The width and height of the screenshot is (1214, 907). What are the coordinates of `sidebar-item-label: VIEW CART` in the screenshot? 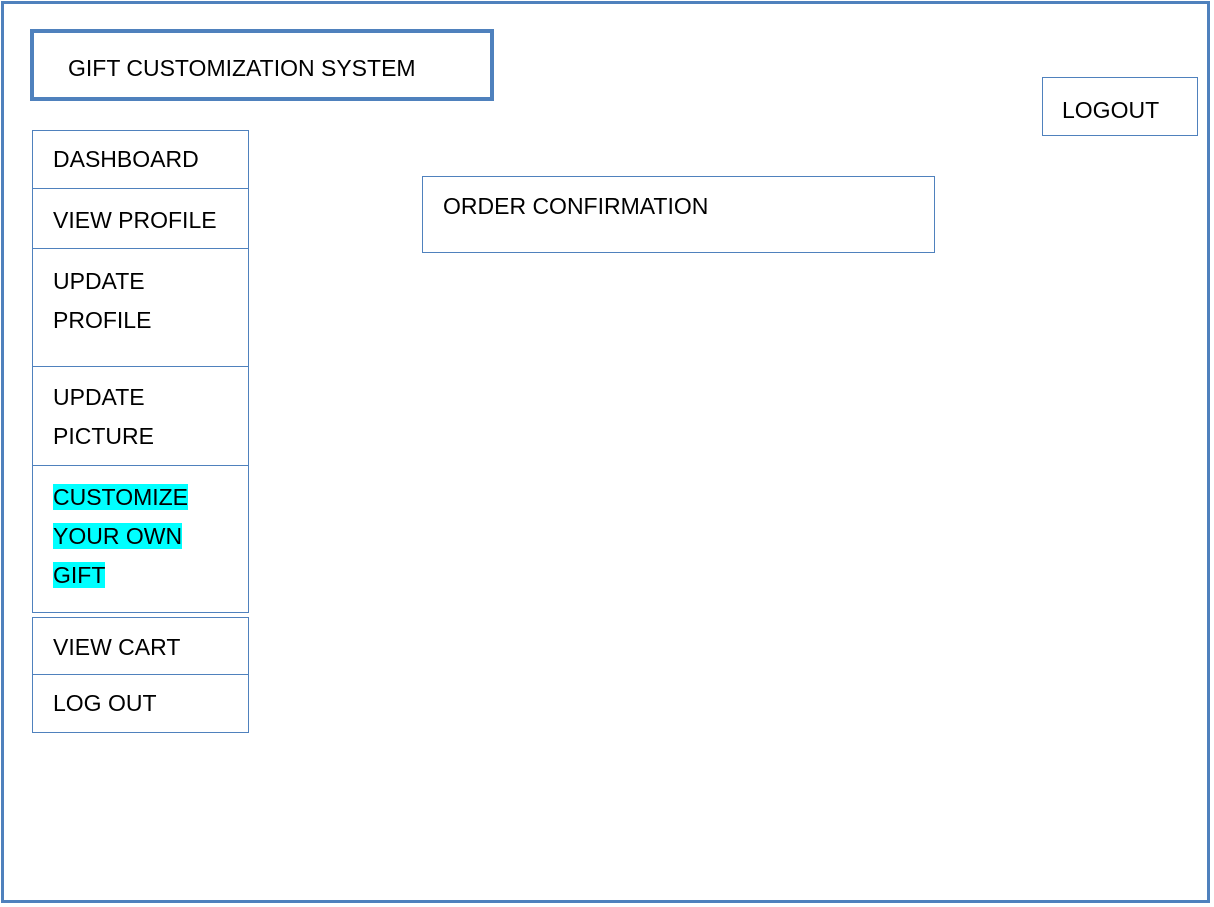 It's located at (117, 647).